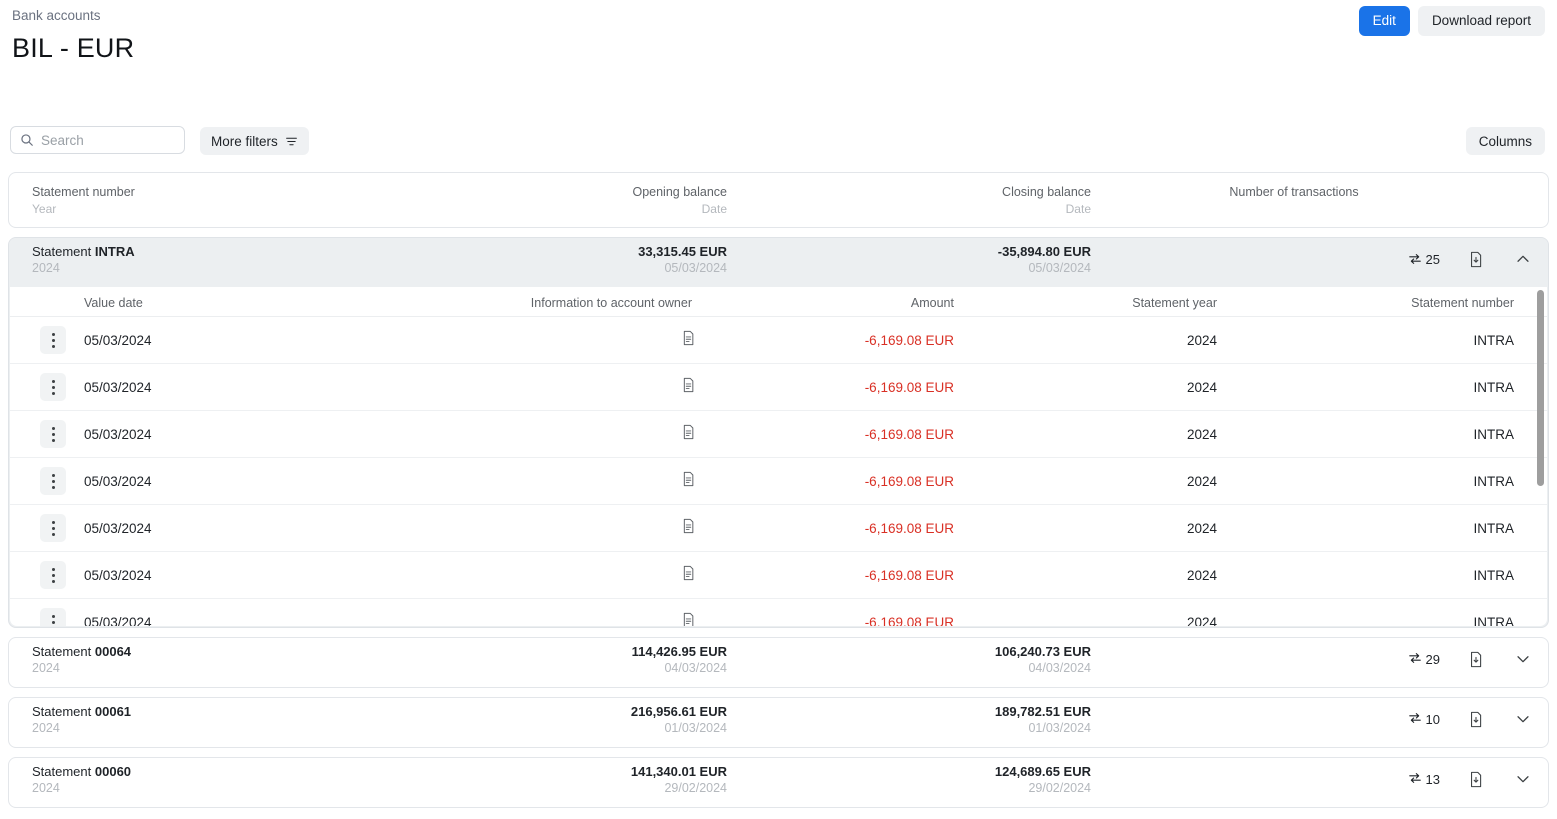  What do you see at coordinates (1424, 259) in the screenshot?
I see `transactions-count: 25` at bounding box center [1424, 259].